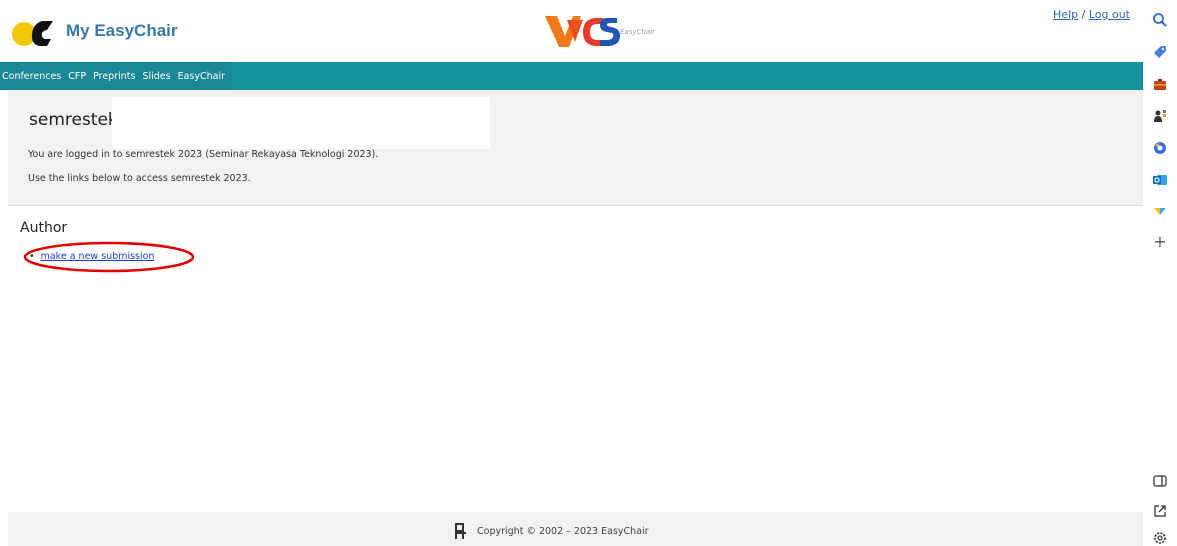 The image size is (1177, 546). What do you see at coordinates (109, 257) in the screenshot?
I see `annotation-ellipse` at bounding box center [109, 257].